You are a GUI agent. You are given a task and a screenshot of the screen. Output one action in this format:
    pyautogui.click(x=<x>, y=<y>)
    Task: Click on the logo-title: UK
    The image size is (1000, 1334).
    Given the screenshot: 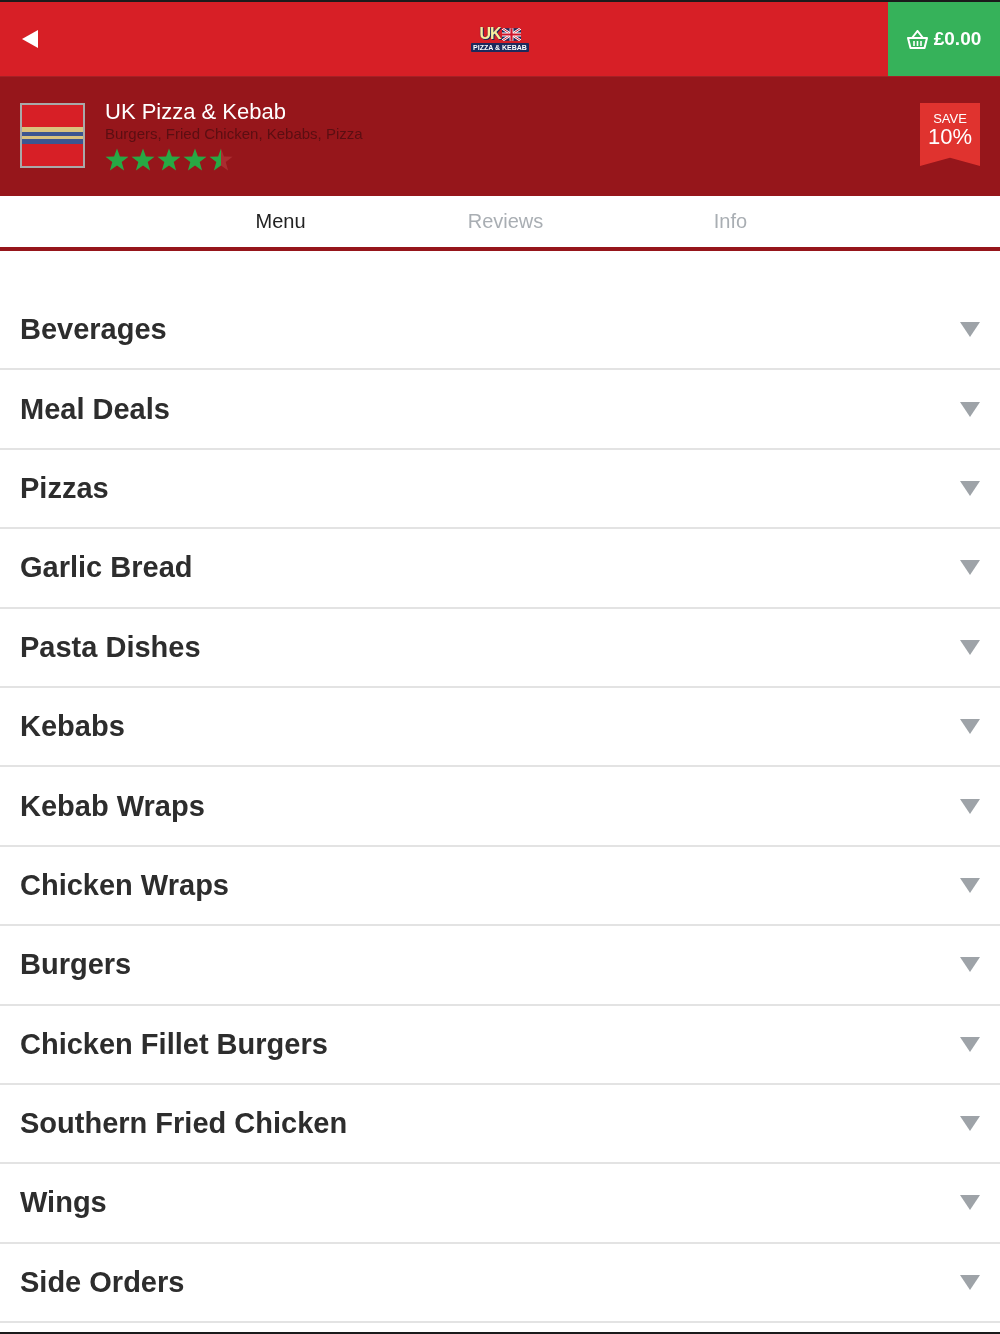 What is the action you would take?
    pyautogui.click(x=490, y=34)
    